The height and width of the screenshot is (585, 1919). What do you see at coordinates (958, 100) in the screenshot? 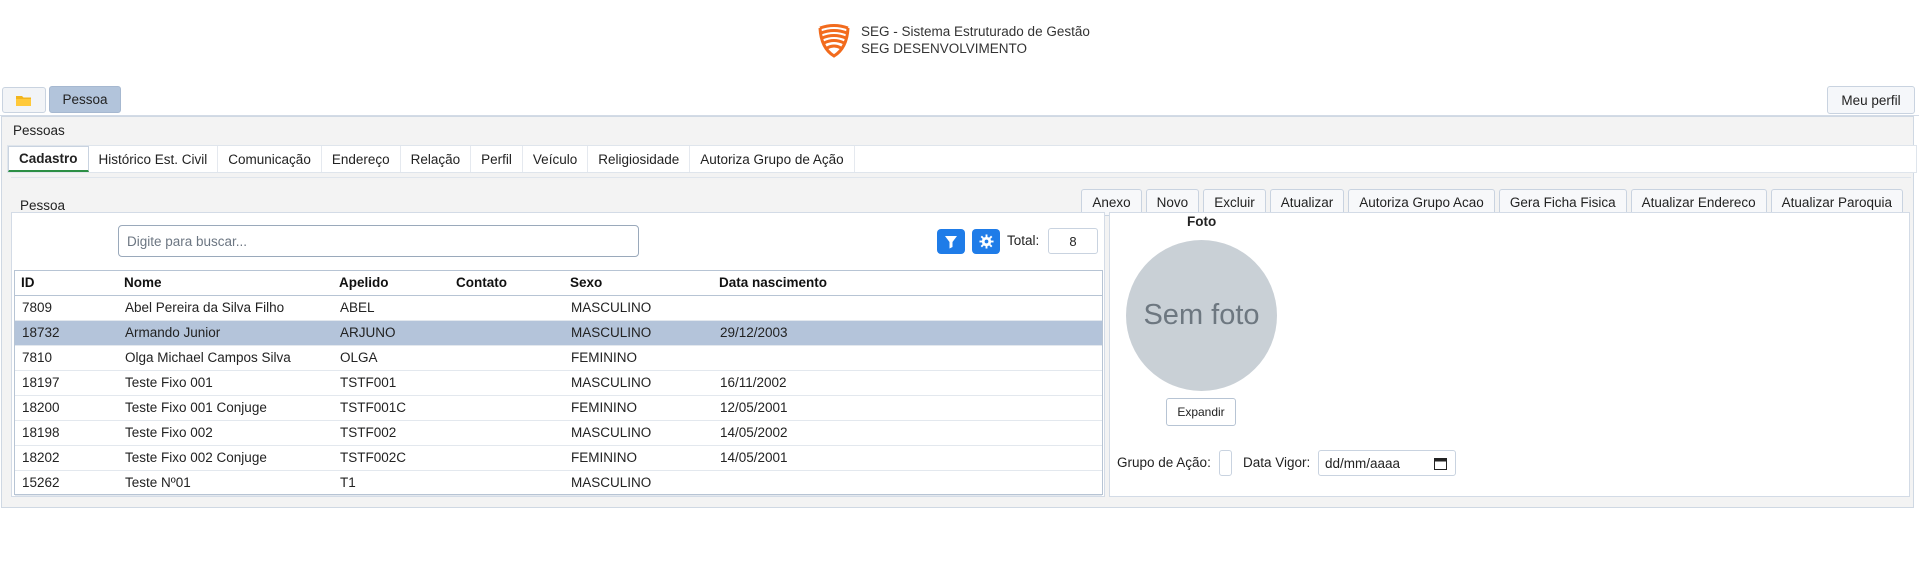
I see `top-tabbar: Pessoa Meu perfil` at bounding box center [958, 100].